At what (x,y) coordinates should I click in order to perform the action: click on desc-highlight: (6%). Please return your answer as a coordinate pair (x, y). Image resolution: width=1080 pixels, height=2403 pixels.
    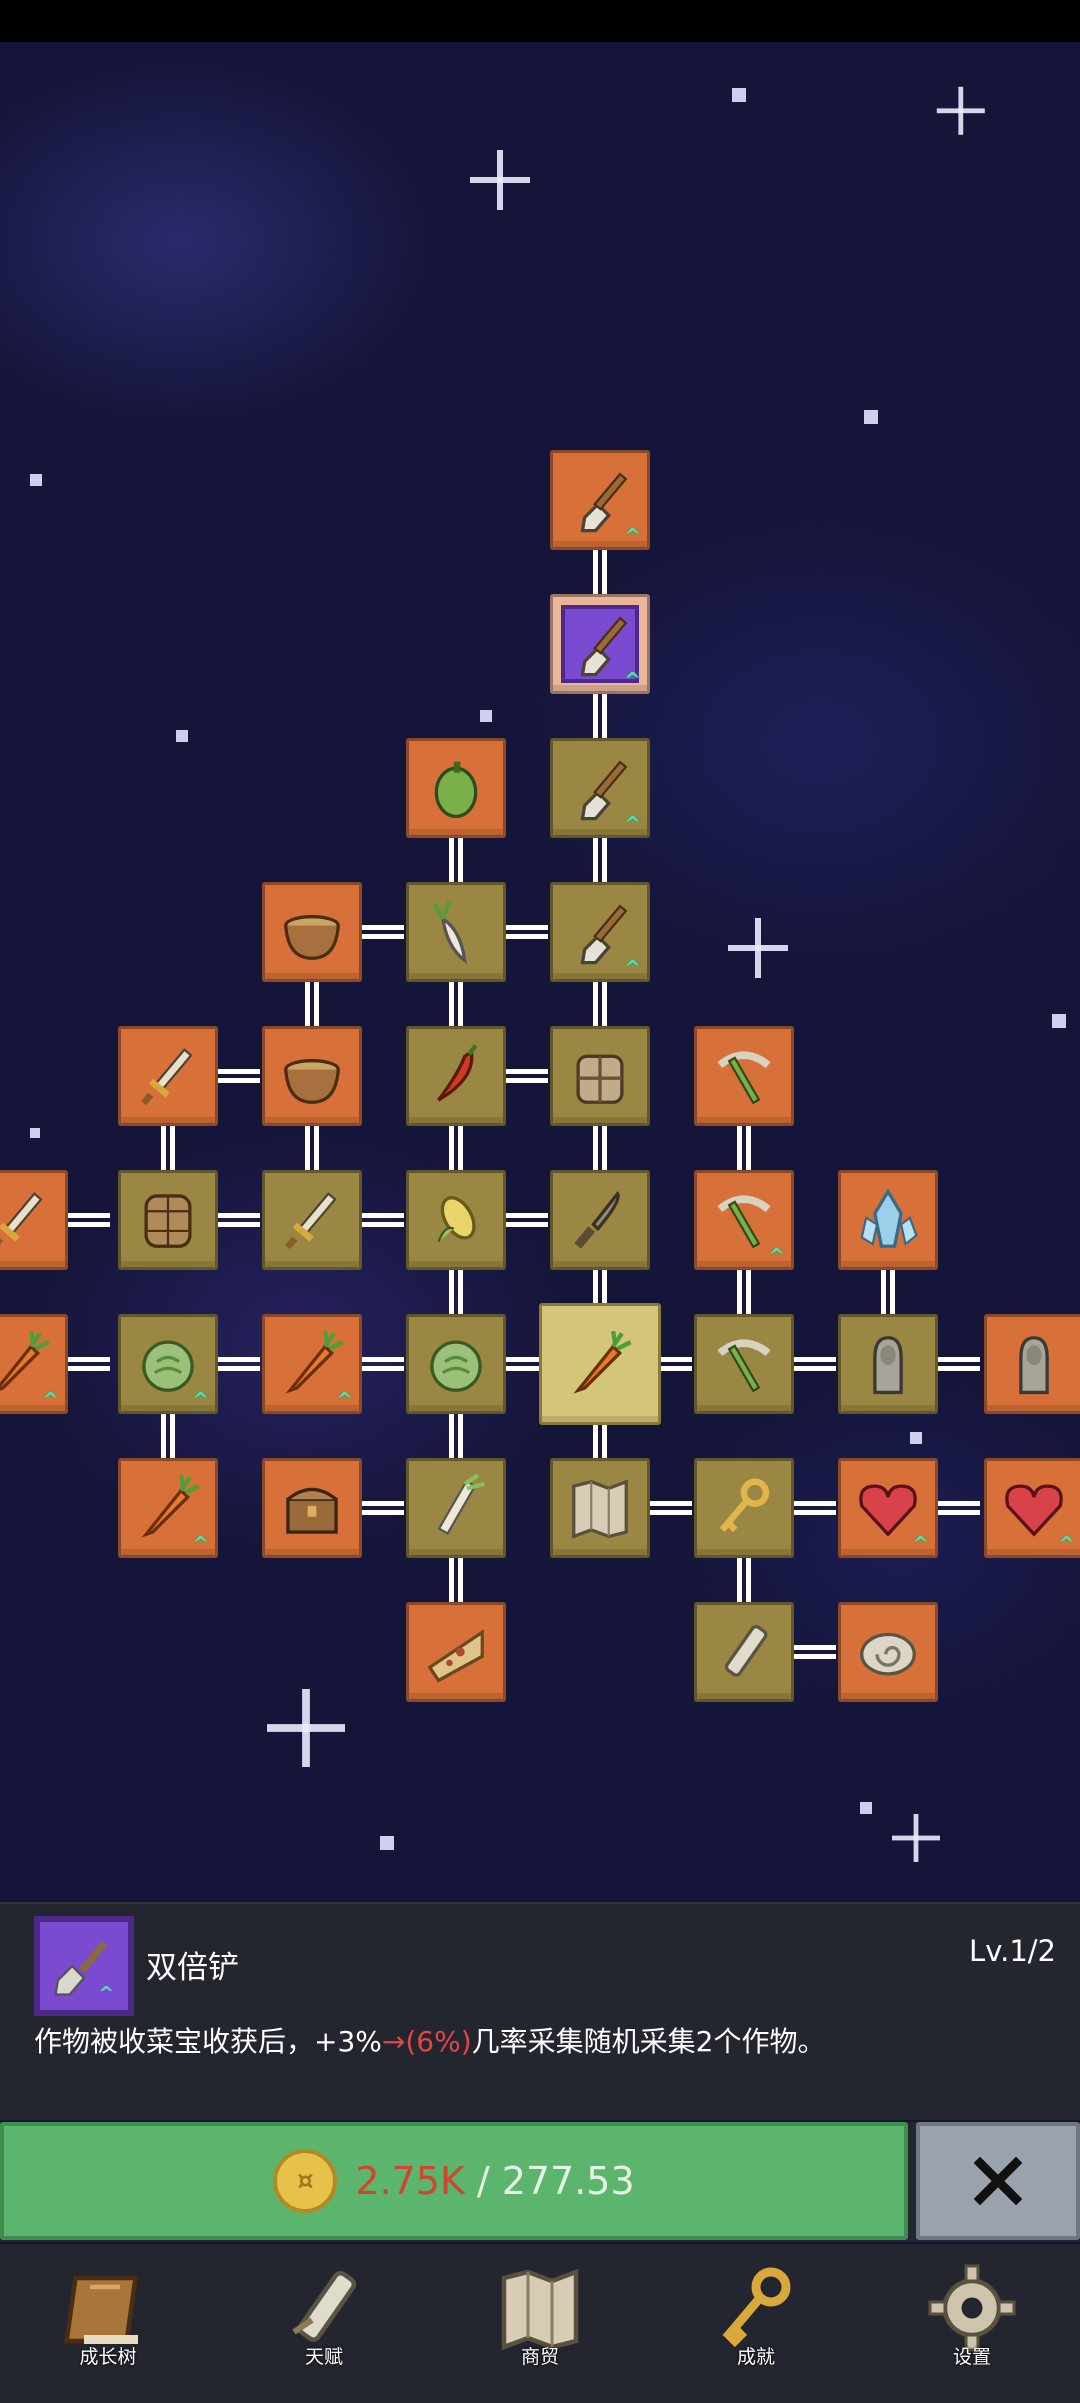
    Looking at the image, I should click on (438, 2041).